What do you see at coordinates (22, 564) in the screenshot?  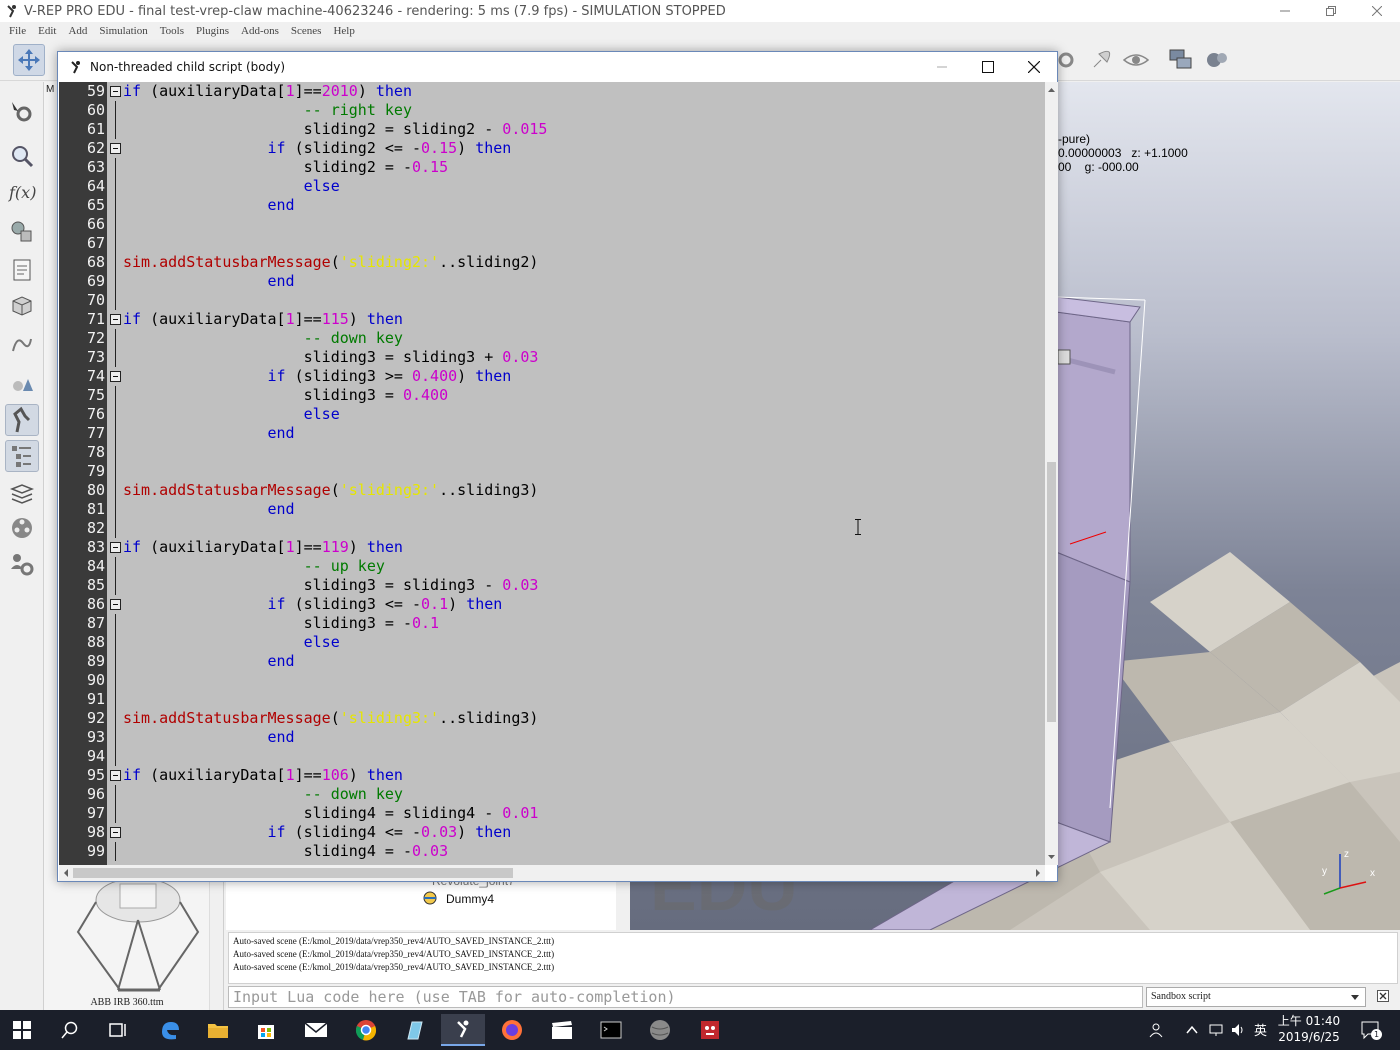 I see `user-settings-tool` at bounding box center [22, 564].